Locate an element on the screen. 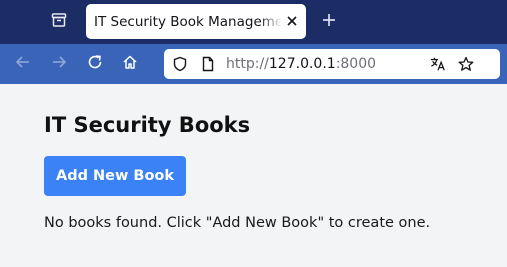 This screenshot has height=267, width=507. tab-close-button is located at coordinates (292, 21).